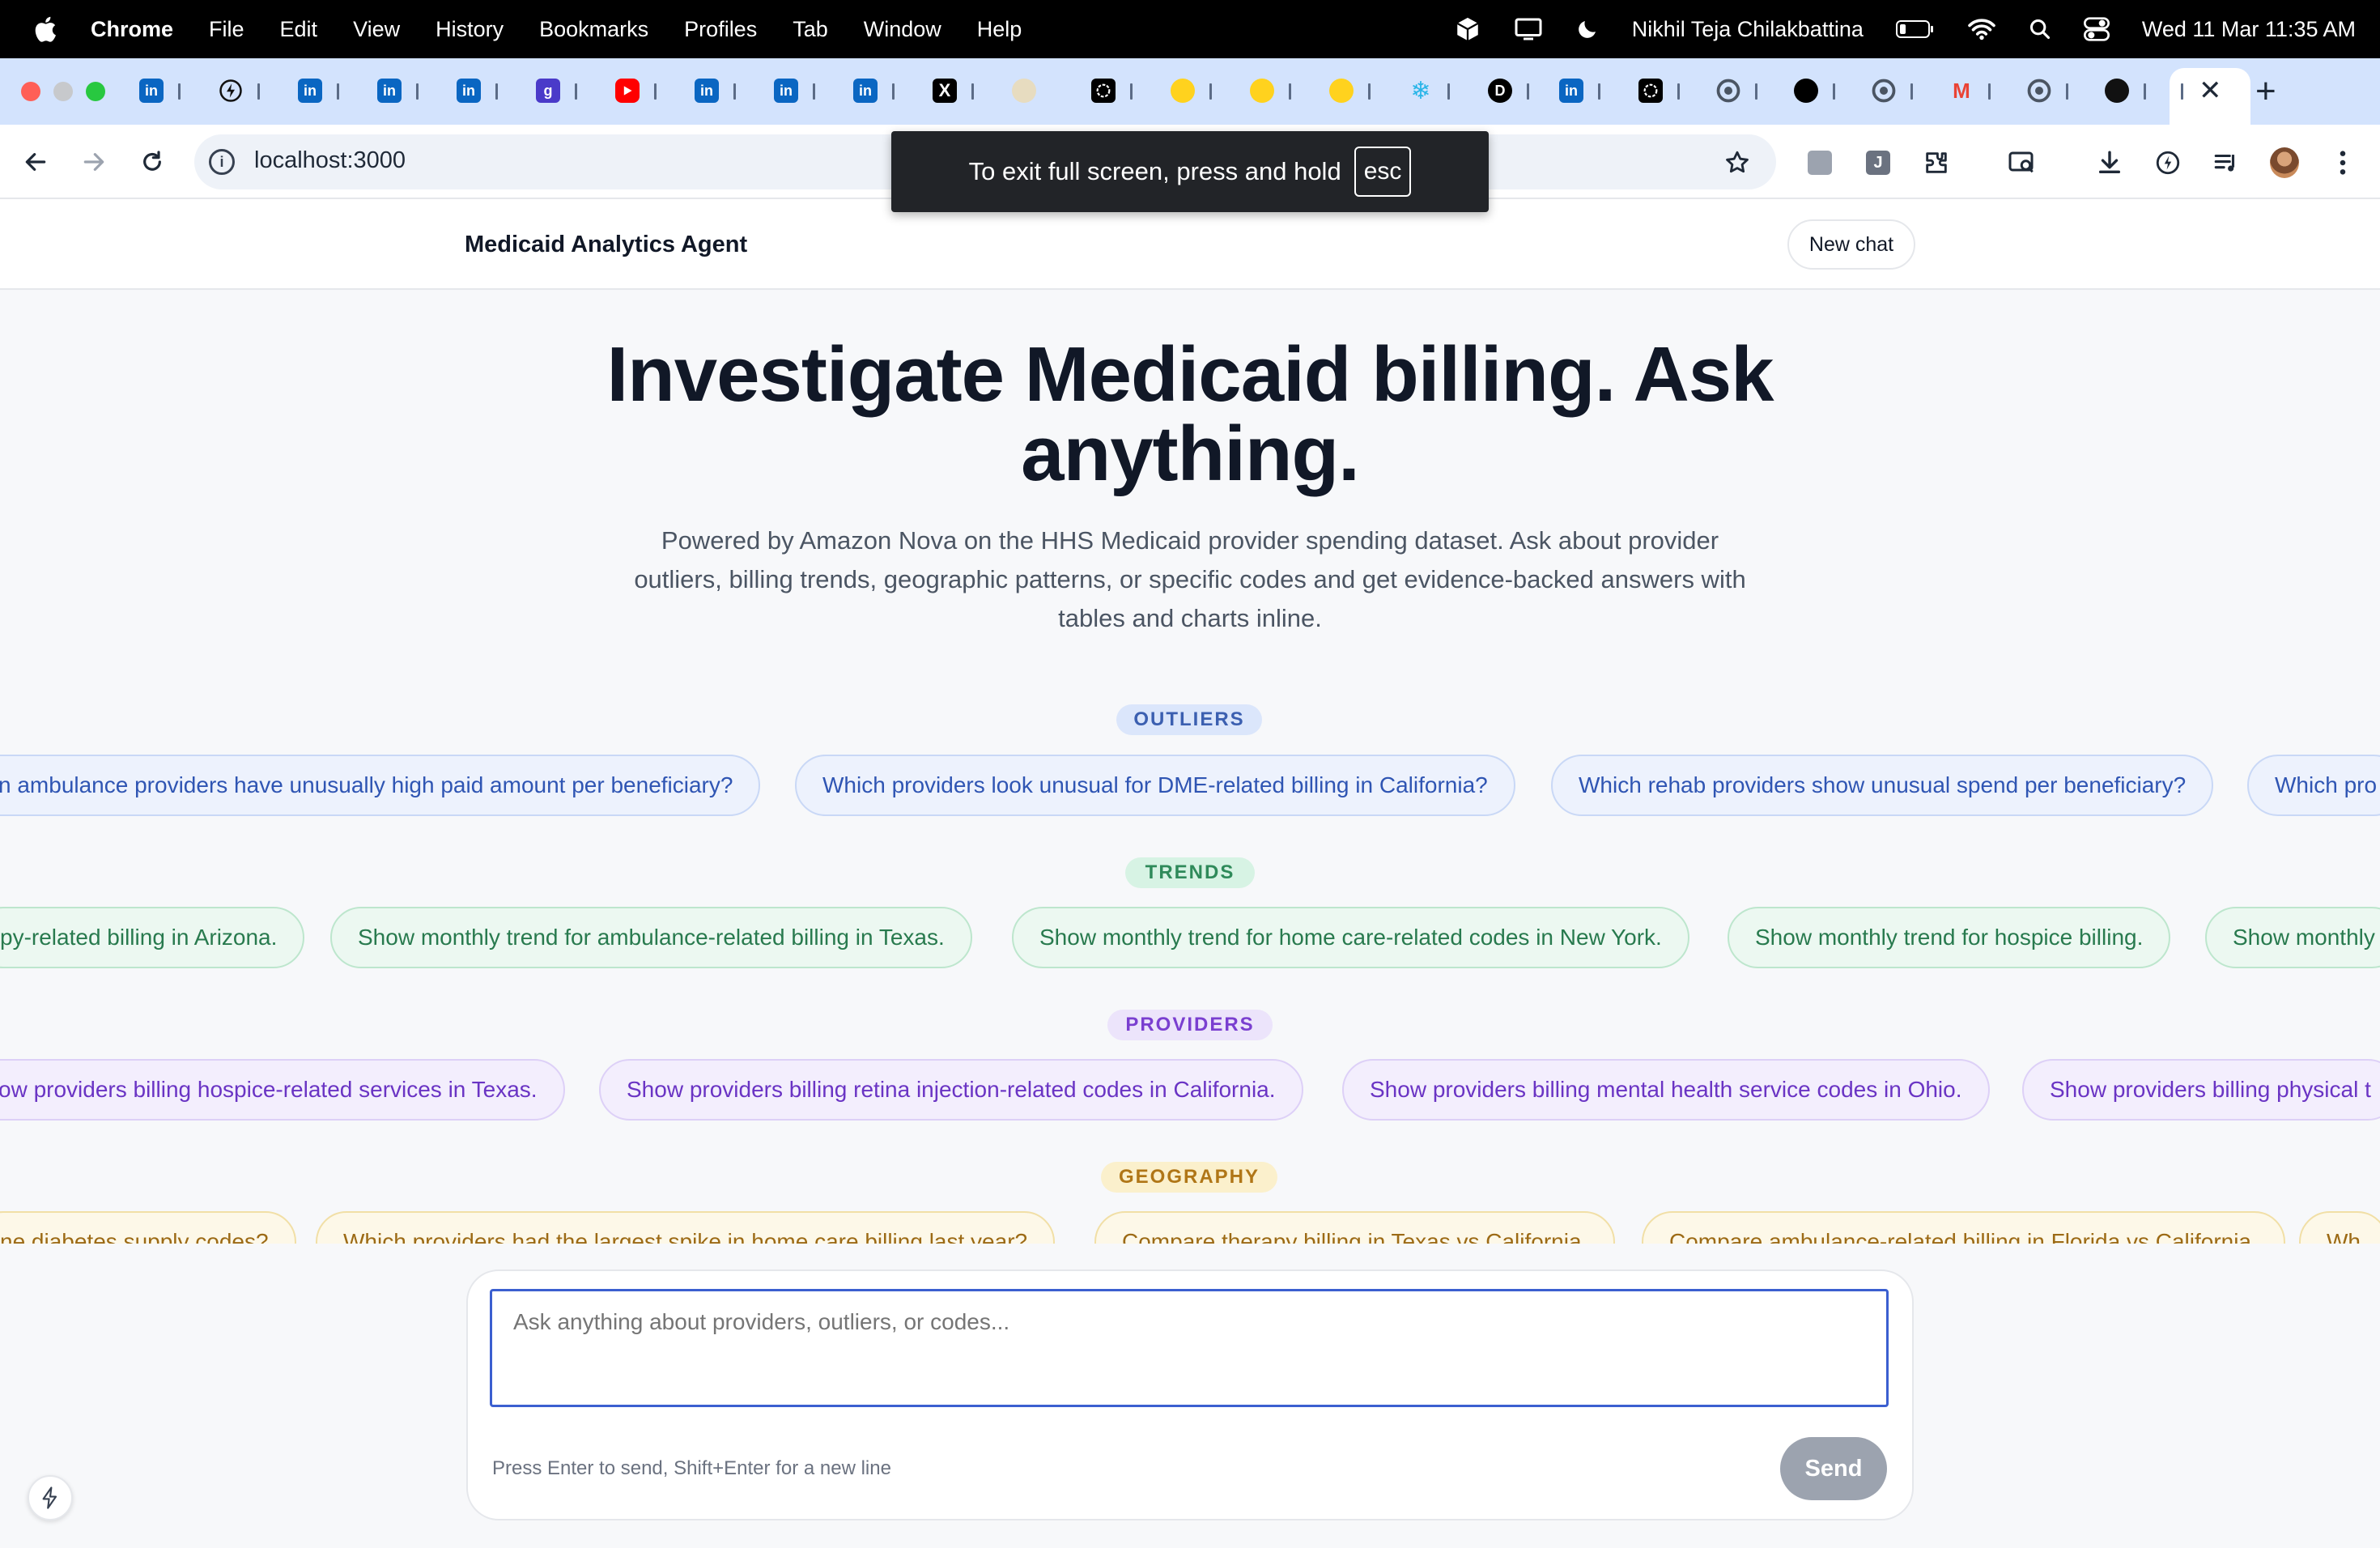  Describe the element at coordinates (1528, 29) in the screenshot. I see `display-icon` at that location.